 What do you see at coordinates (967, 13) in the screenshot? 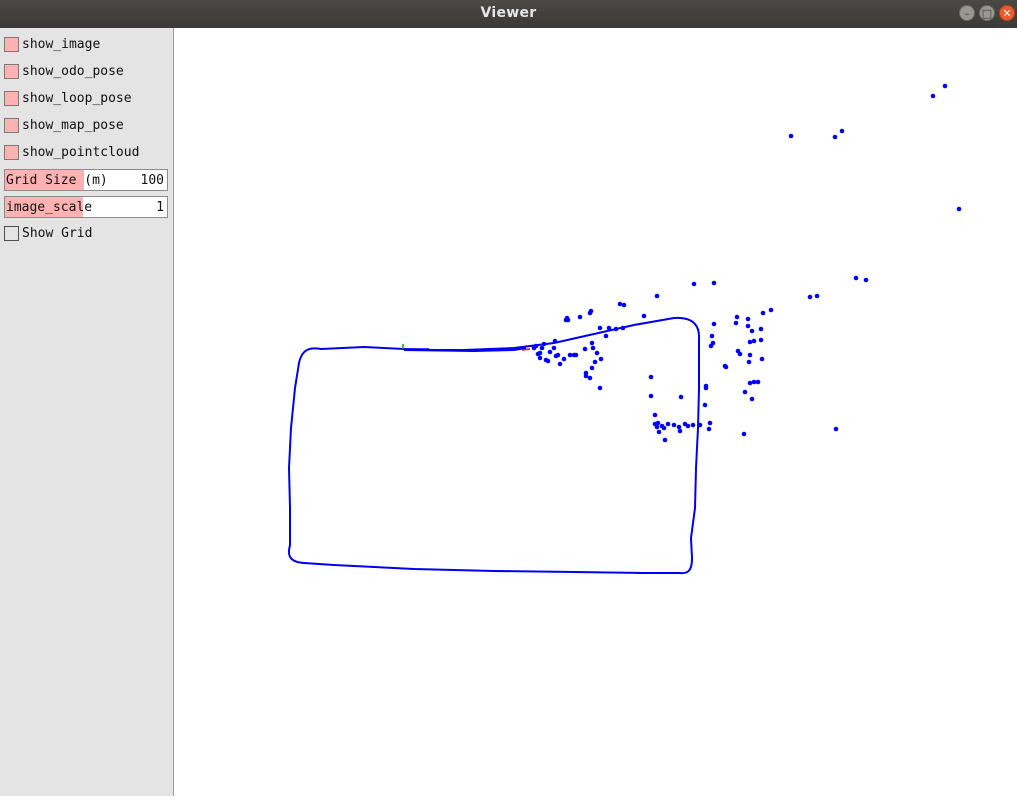
I see `minimize-icon: –` at bounding box center [967, 13].